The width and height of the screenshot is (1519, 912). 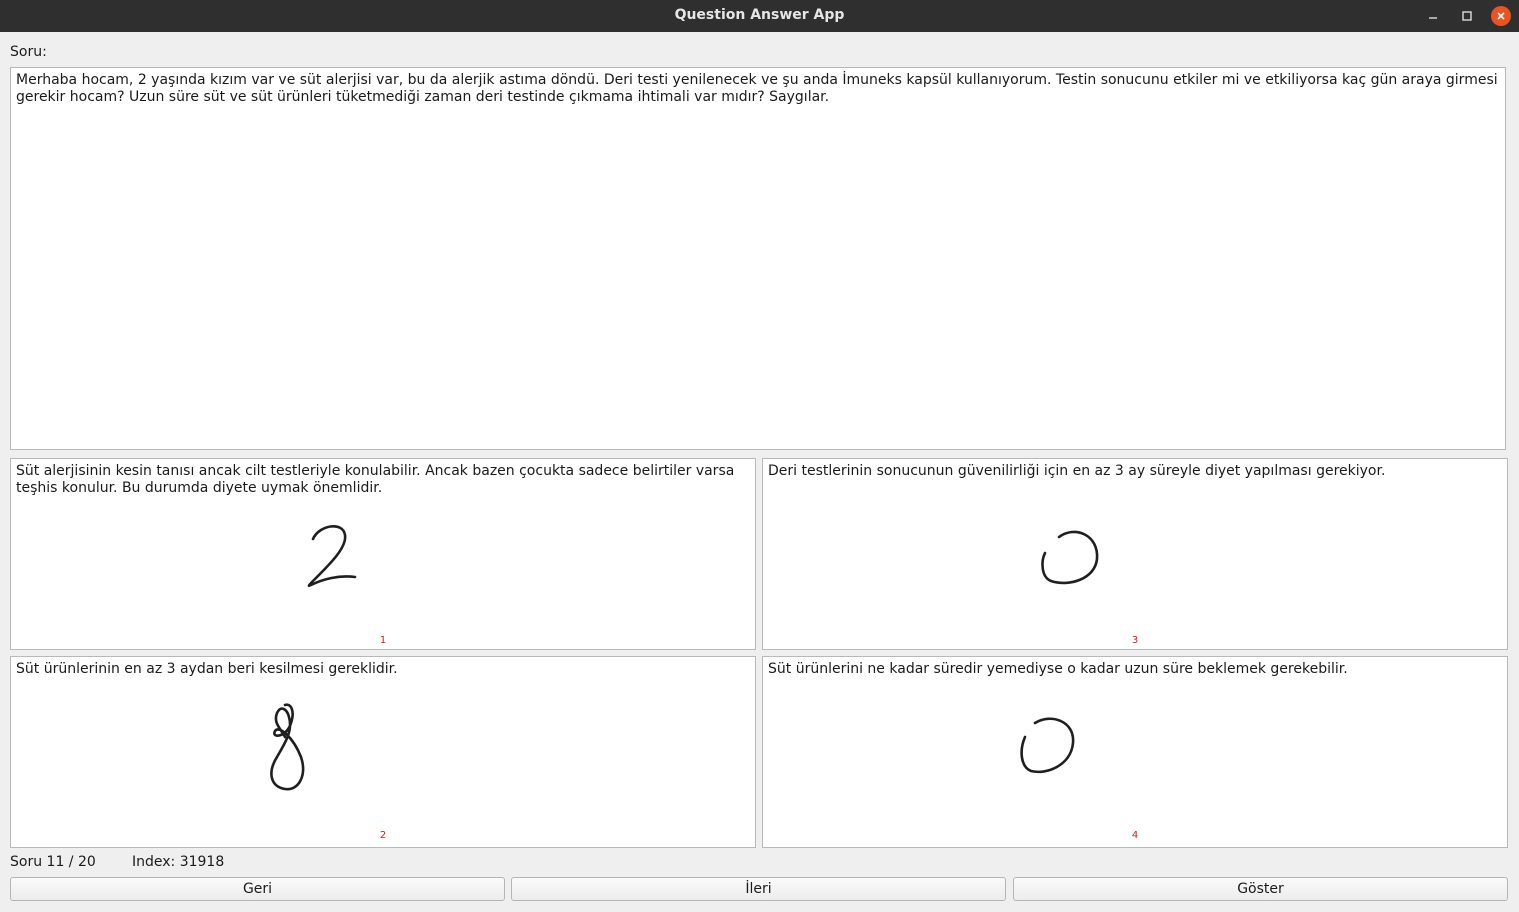 What do you see at coordinates (1135, 640) in the screenshot?
I see `answer-number: 3` at bounding box center [1135, 640].